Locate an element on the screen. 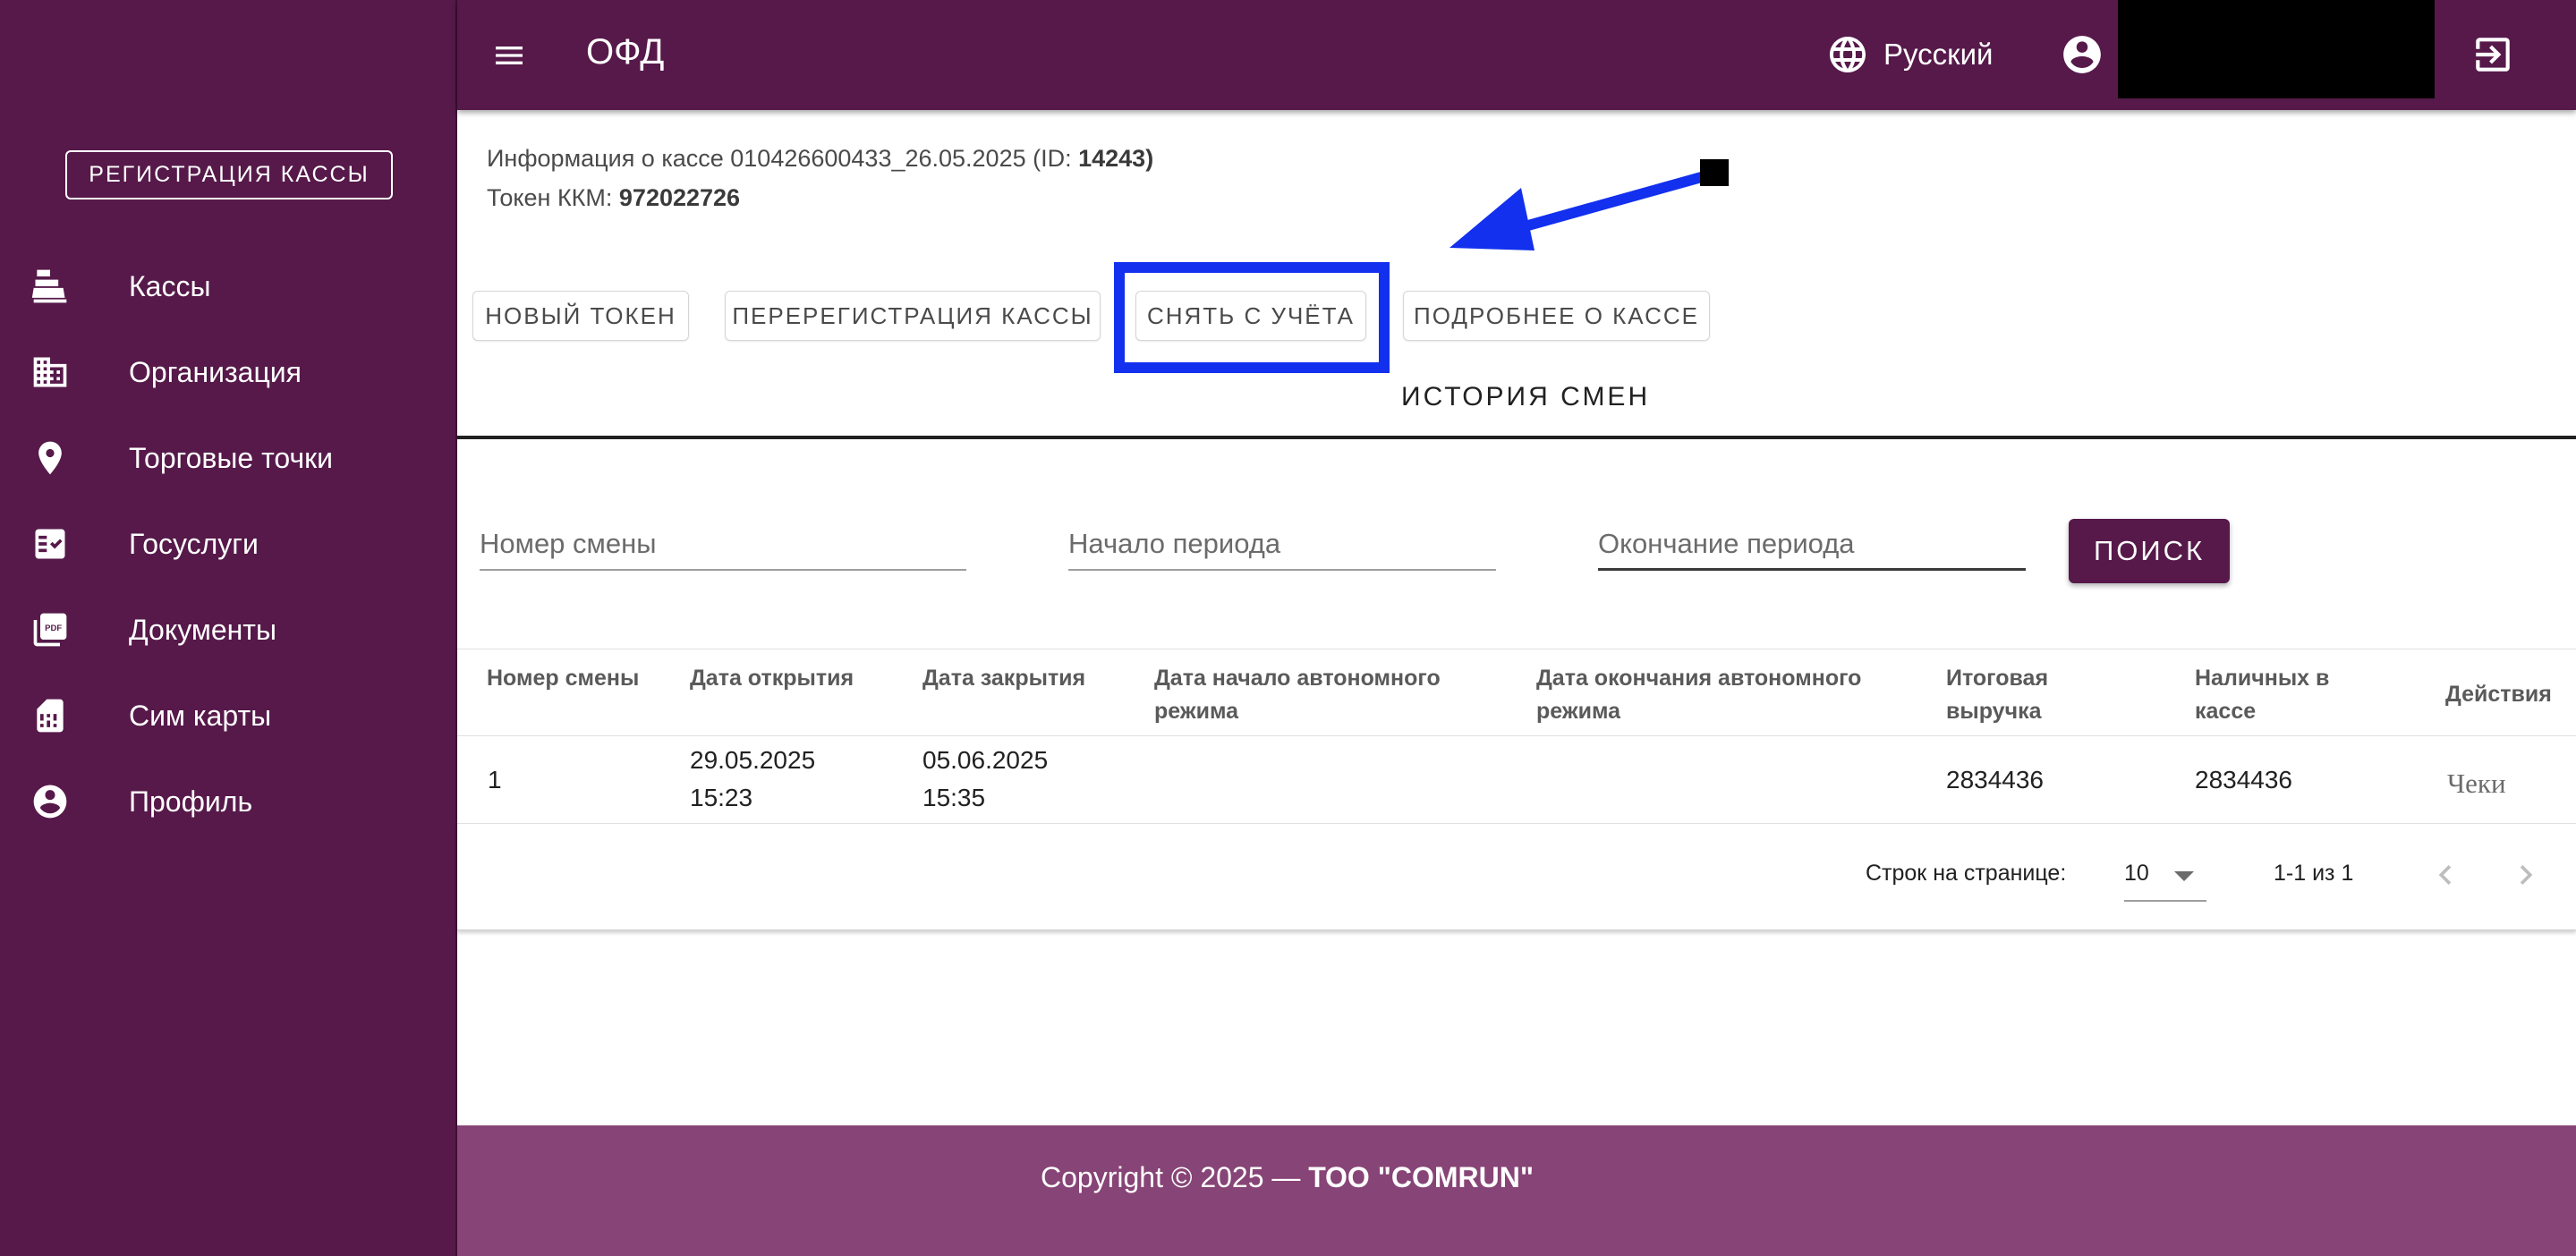 The image size is (2576, 1256). tab-shift-history: История смен is located at coordinates (1525, 397).